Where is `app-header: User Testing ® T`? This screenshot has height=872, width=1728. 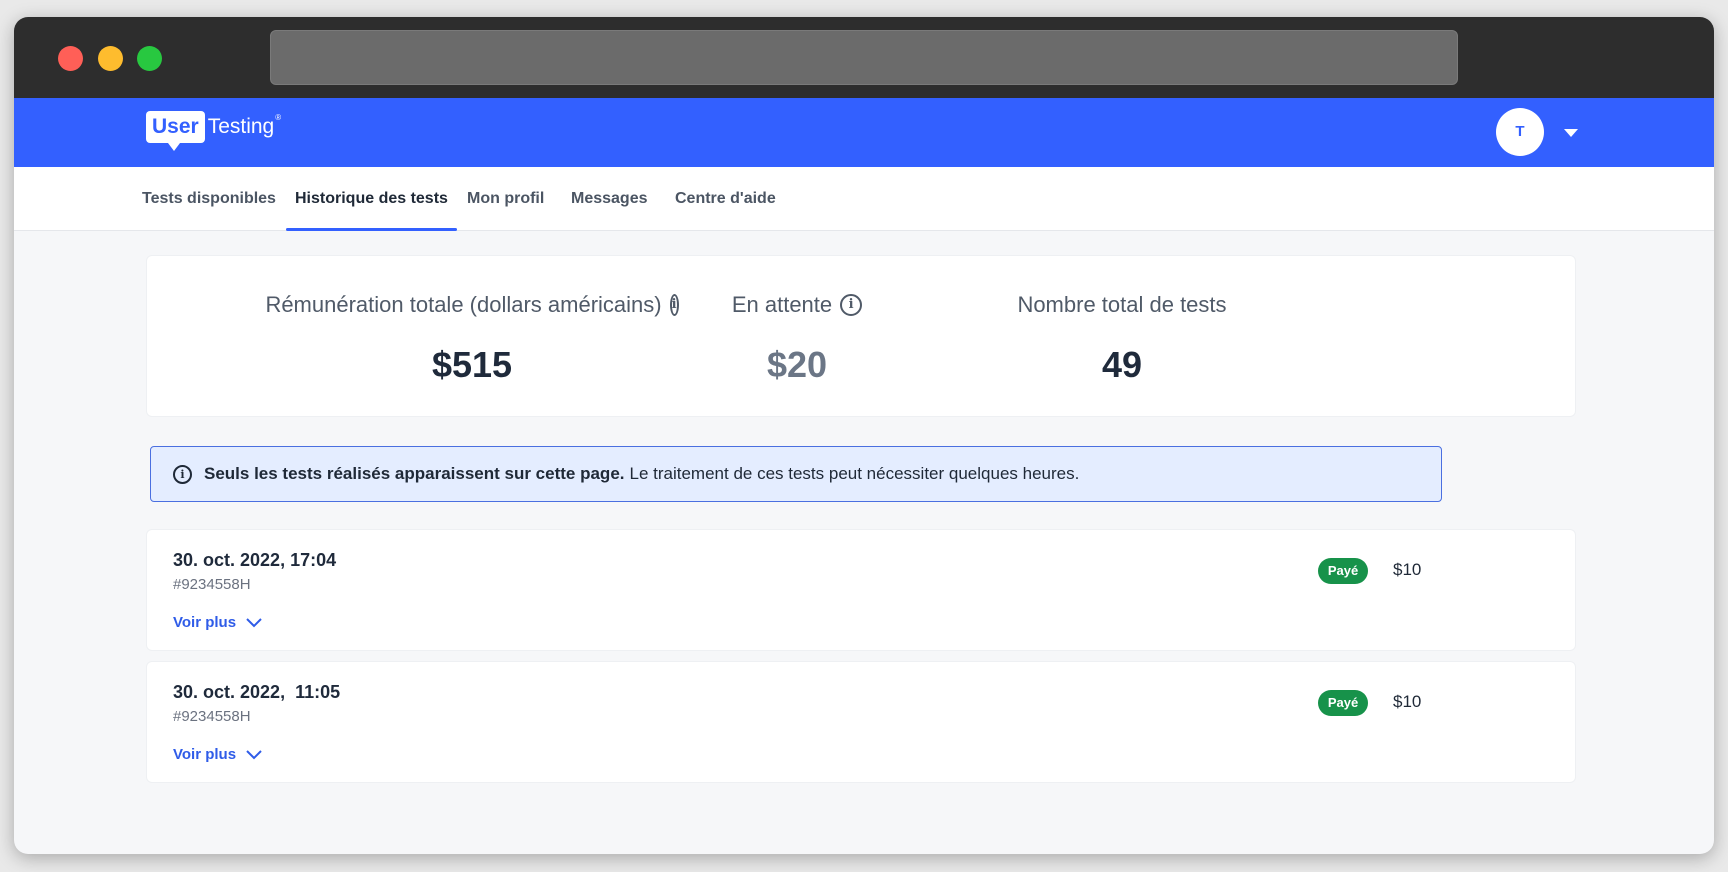
app-header: User Testing ® T is located at coordinates (864, 132).